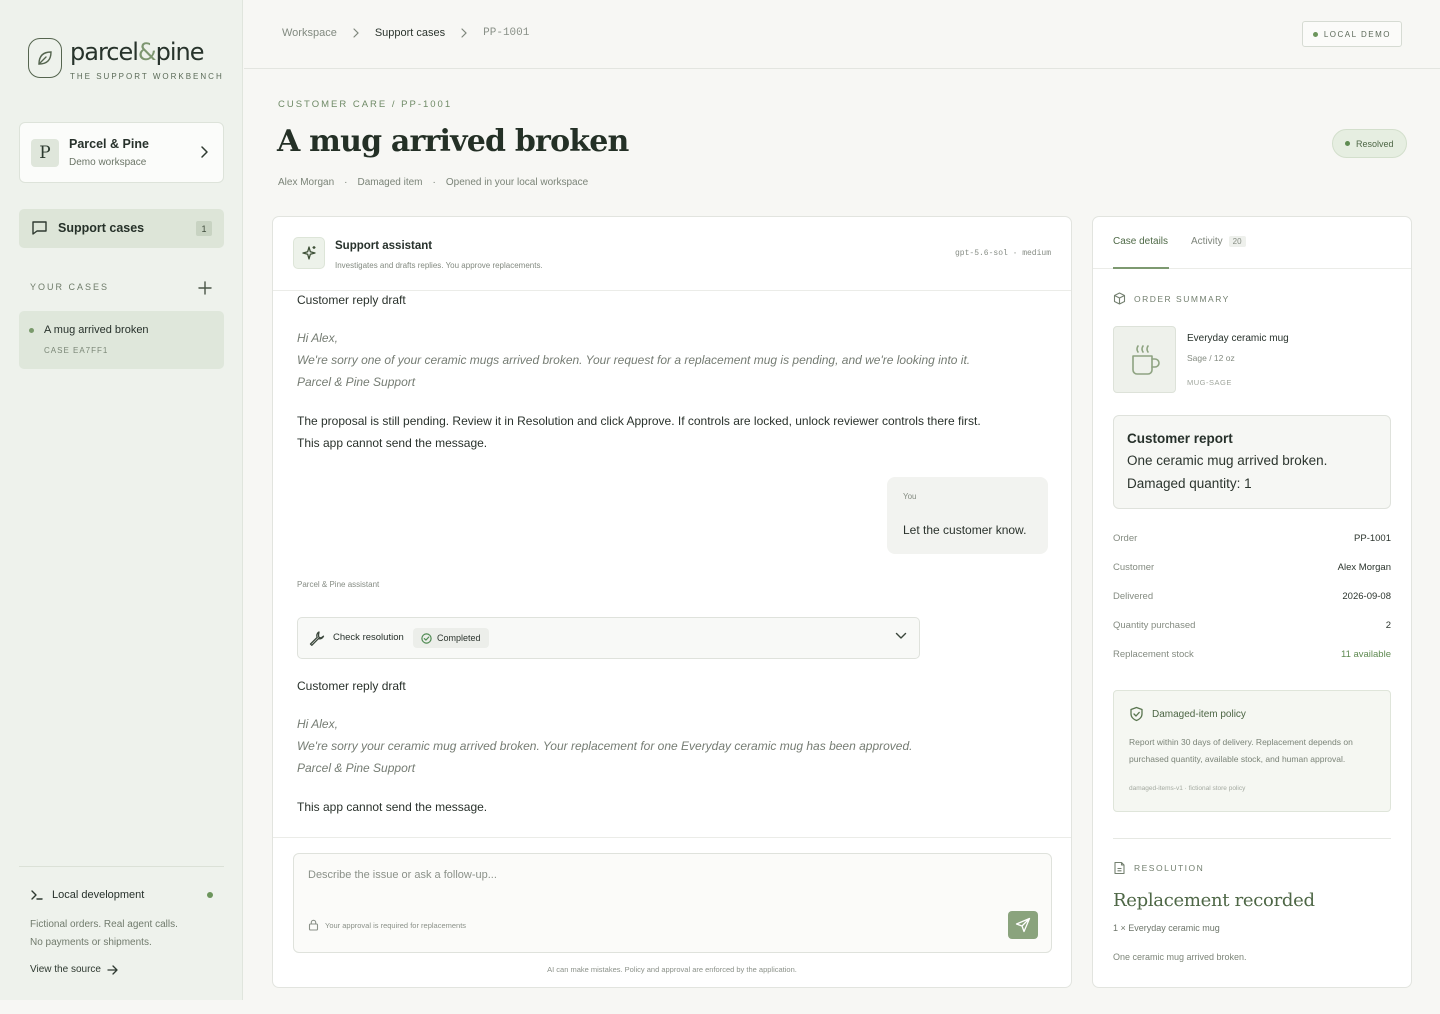 Image resolution: width=1440 pixels, height=1014 pixels. I want to click on breadcrumb-order: PP-1001, so click(506, 33).